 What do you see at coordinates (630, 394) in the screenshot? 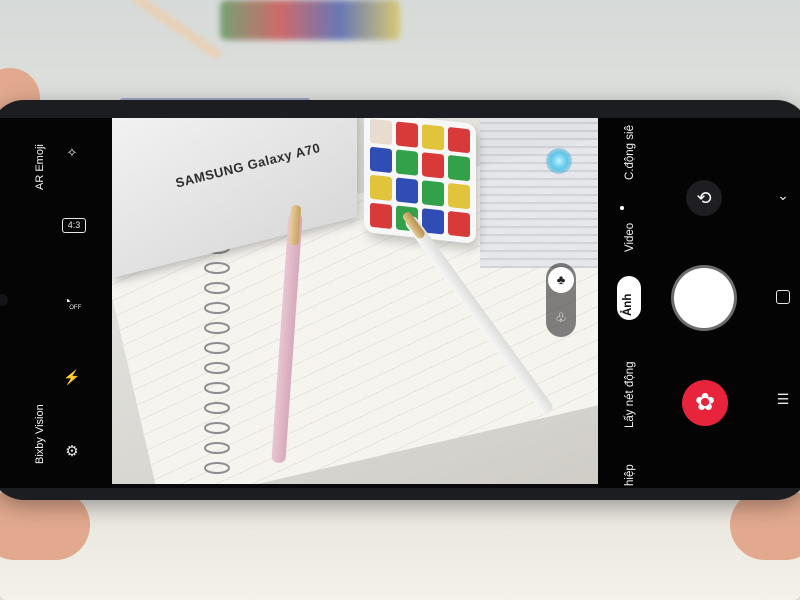
I see `mode-live-focus: Lấy nét động` at bounding box center [630, 394].